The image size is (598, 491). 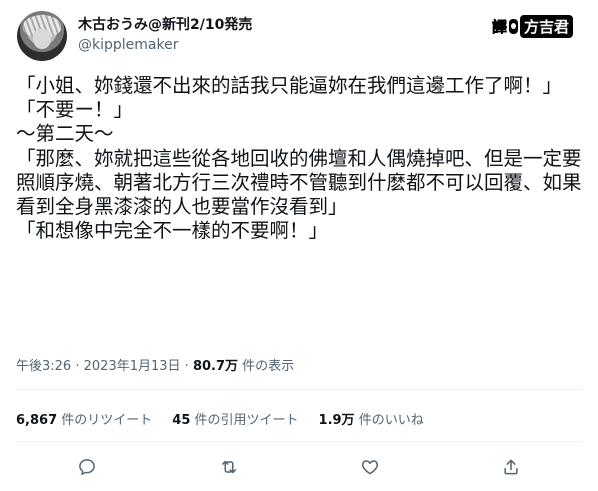 I want to click on like-button, so click(x=370, y=467).